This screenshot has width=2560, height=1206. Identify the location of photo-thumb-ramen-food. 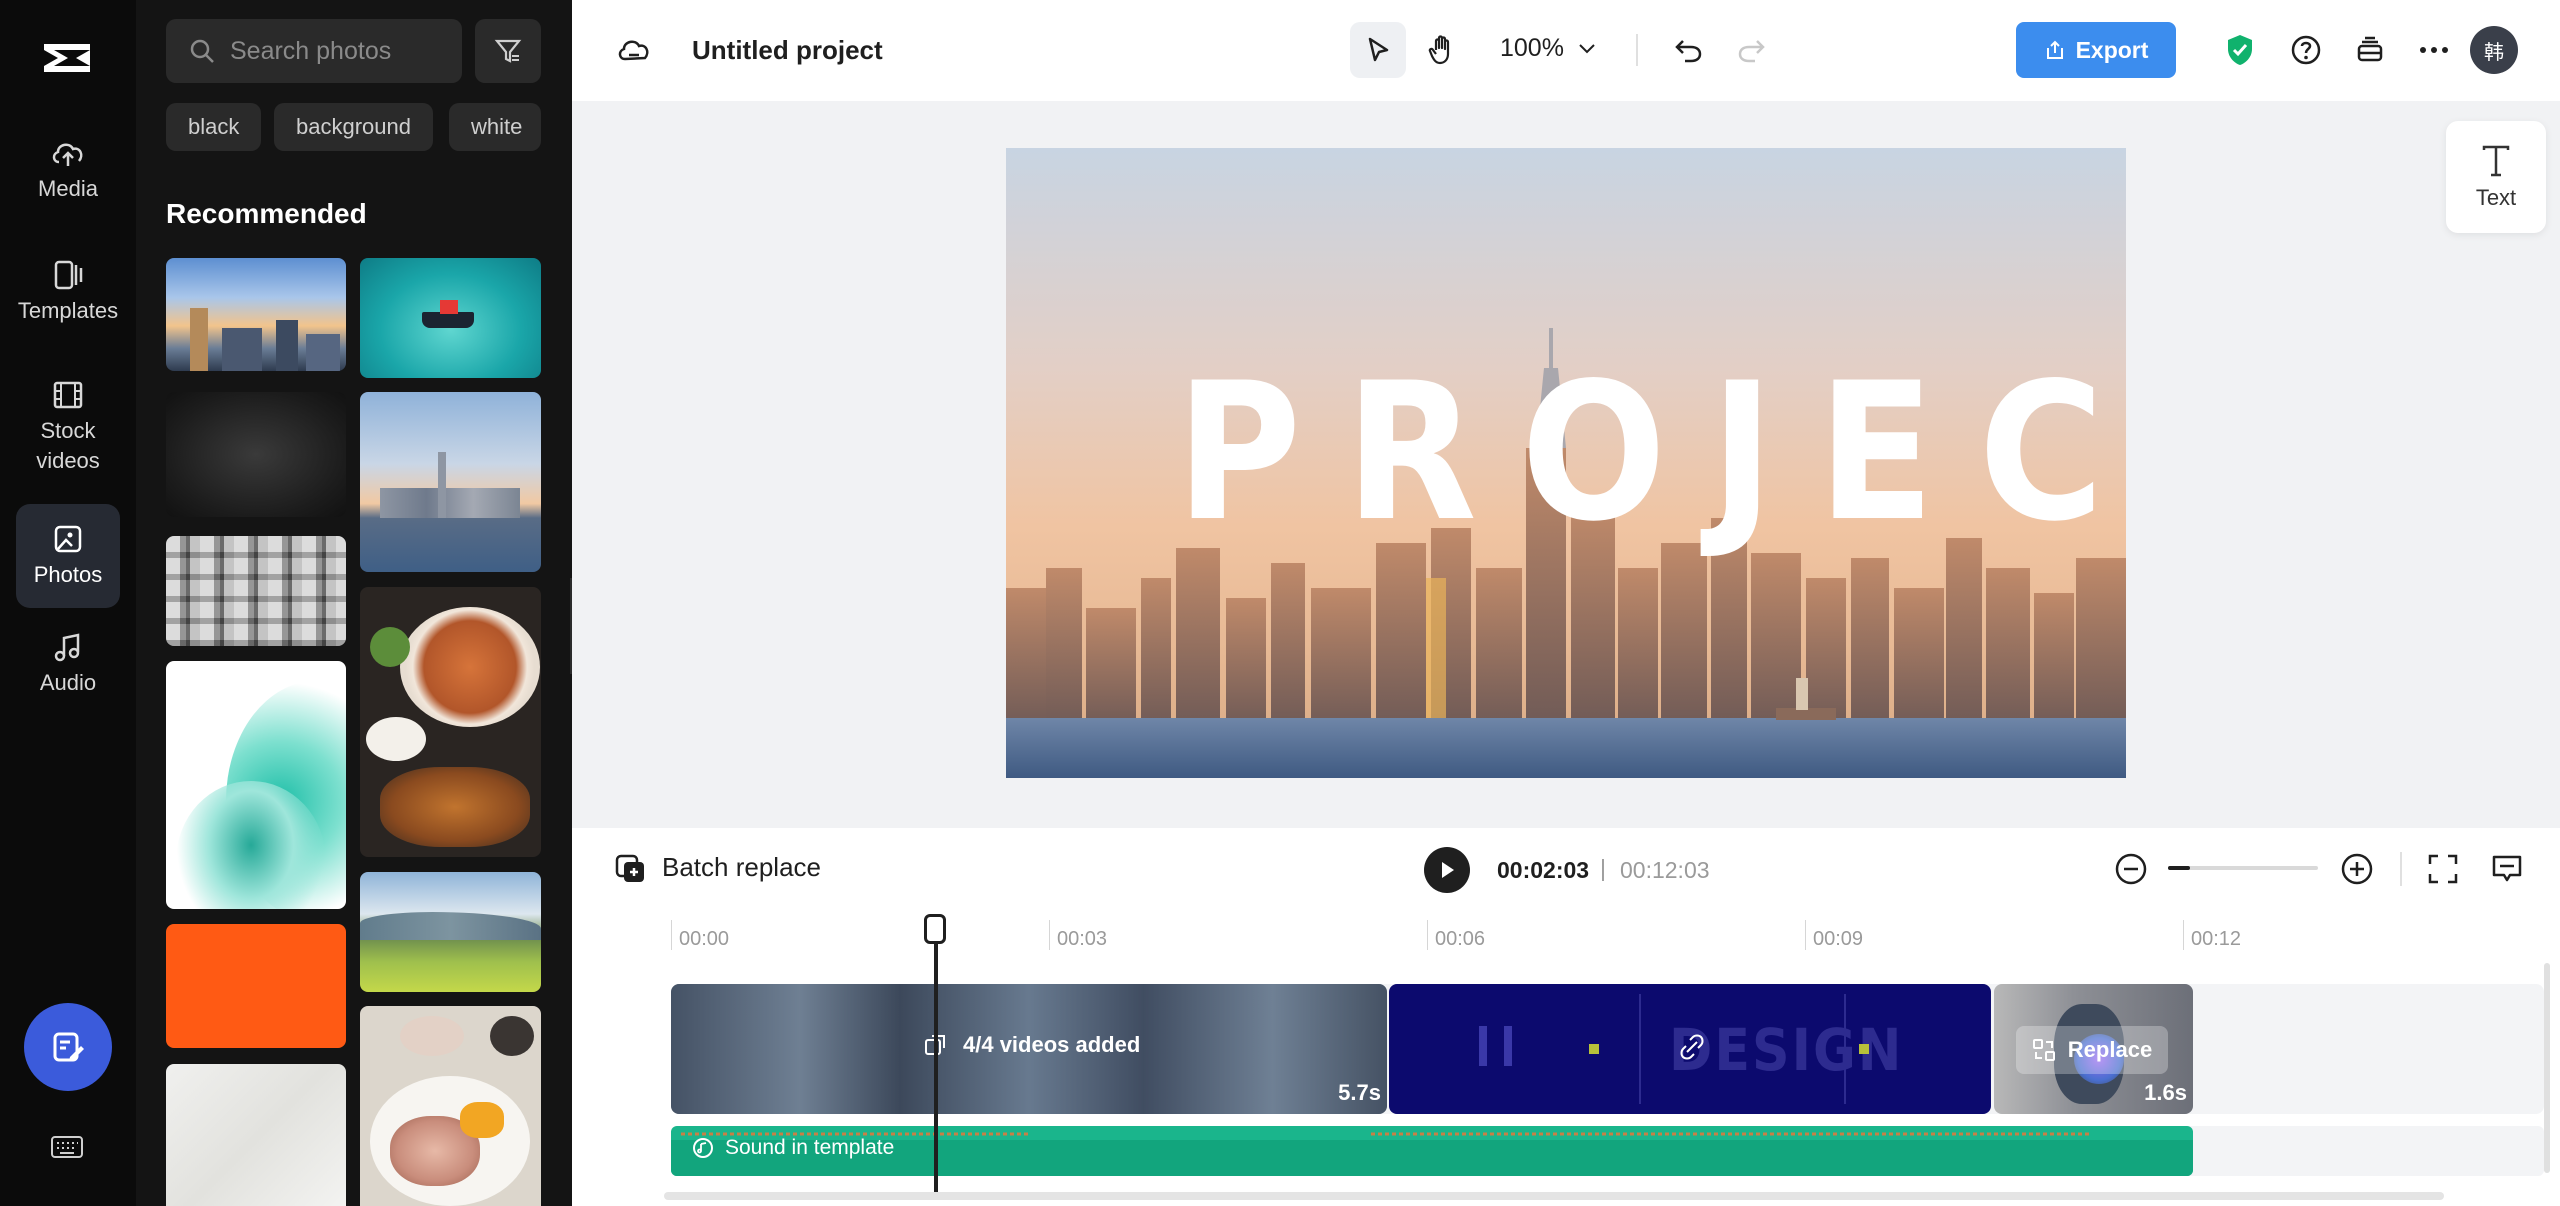
(450, 722).